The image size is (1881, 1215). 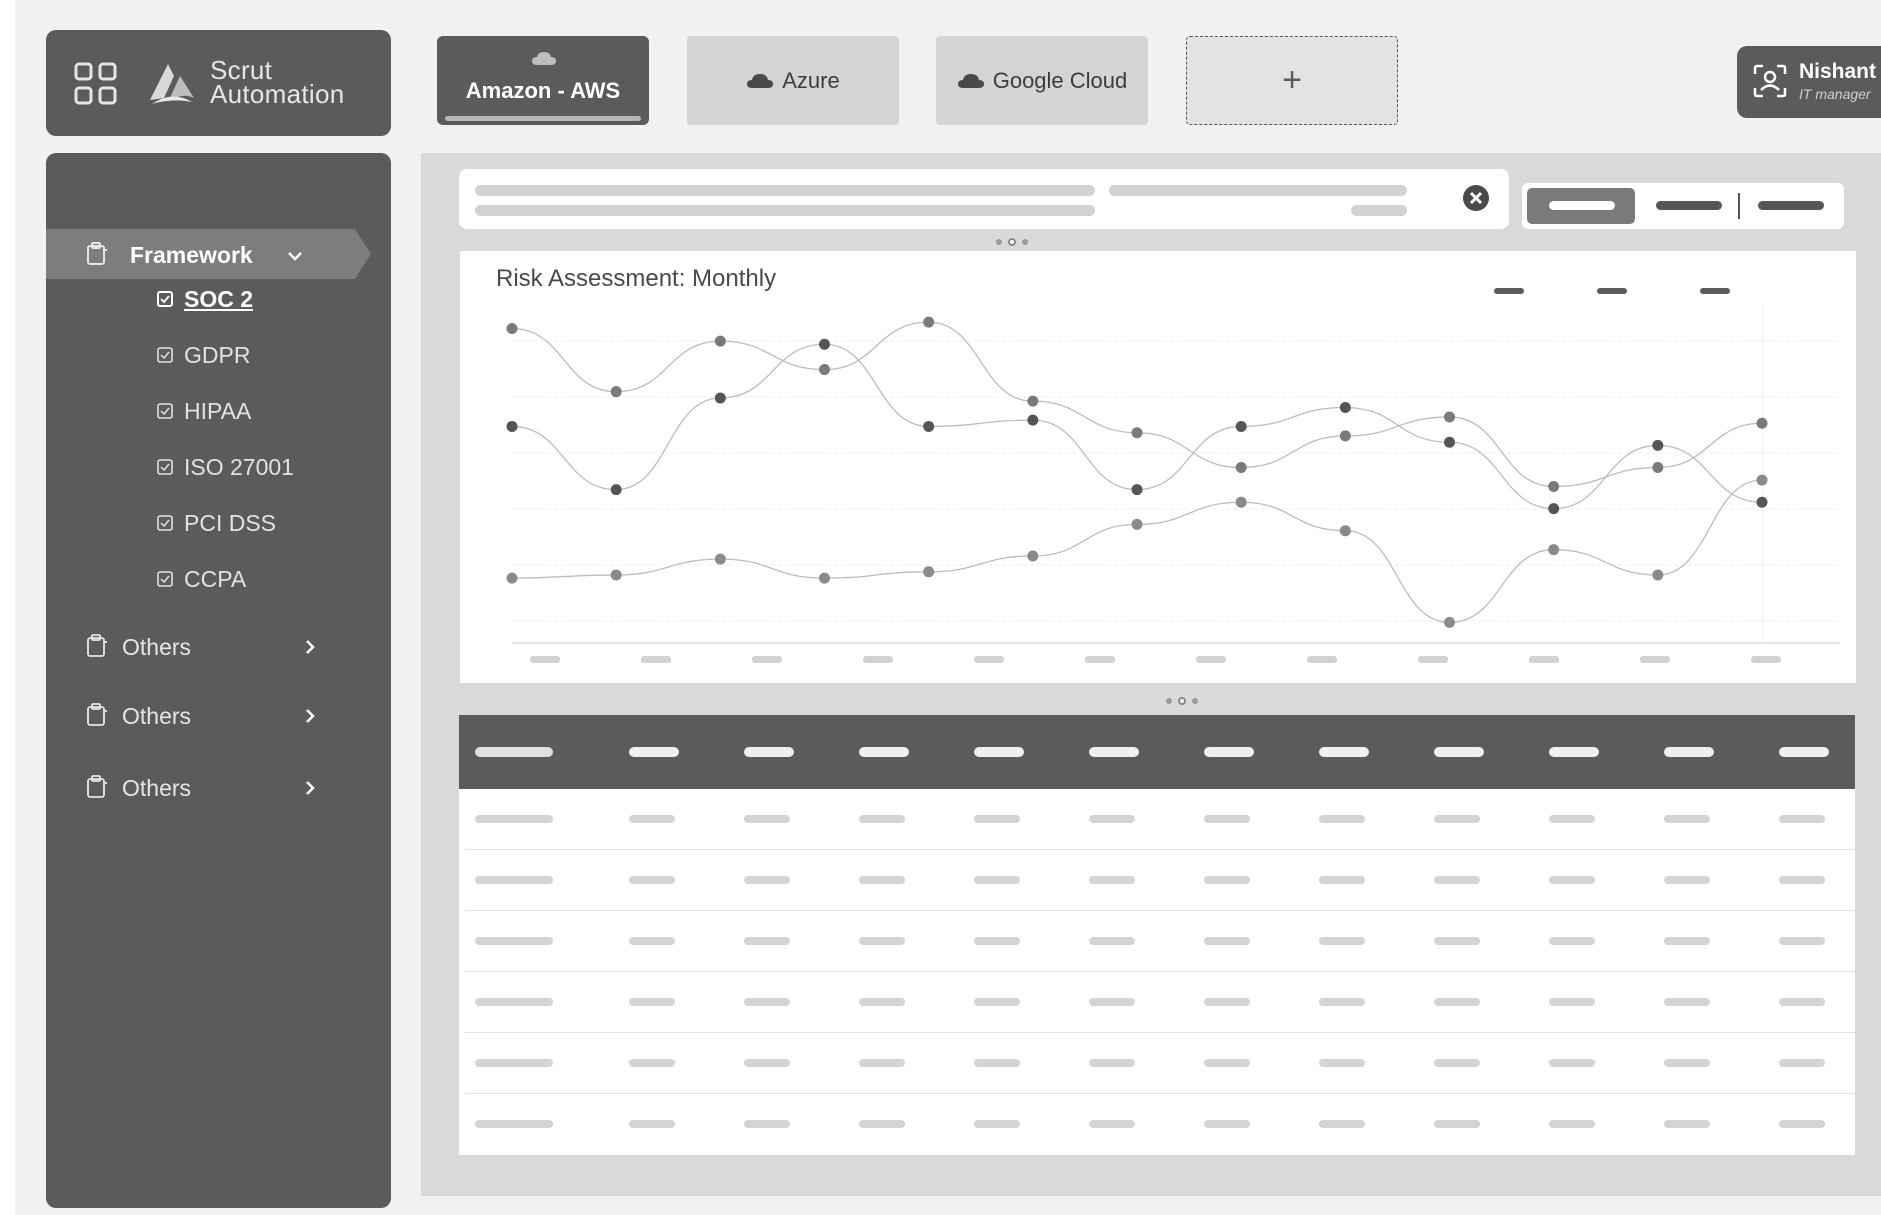 I want to click on sidebar-subitem-soc2: SOC 2, so click(x=204, y=299).